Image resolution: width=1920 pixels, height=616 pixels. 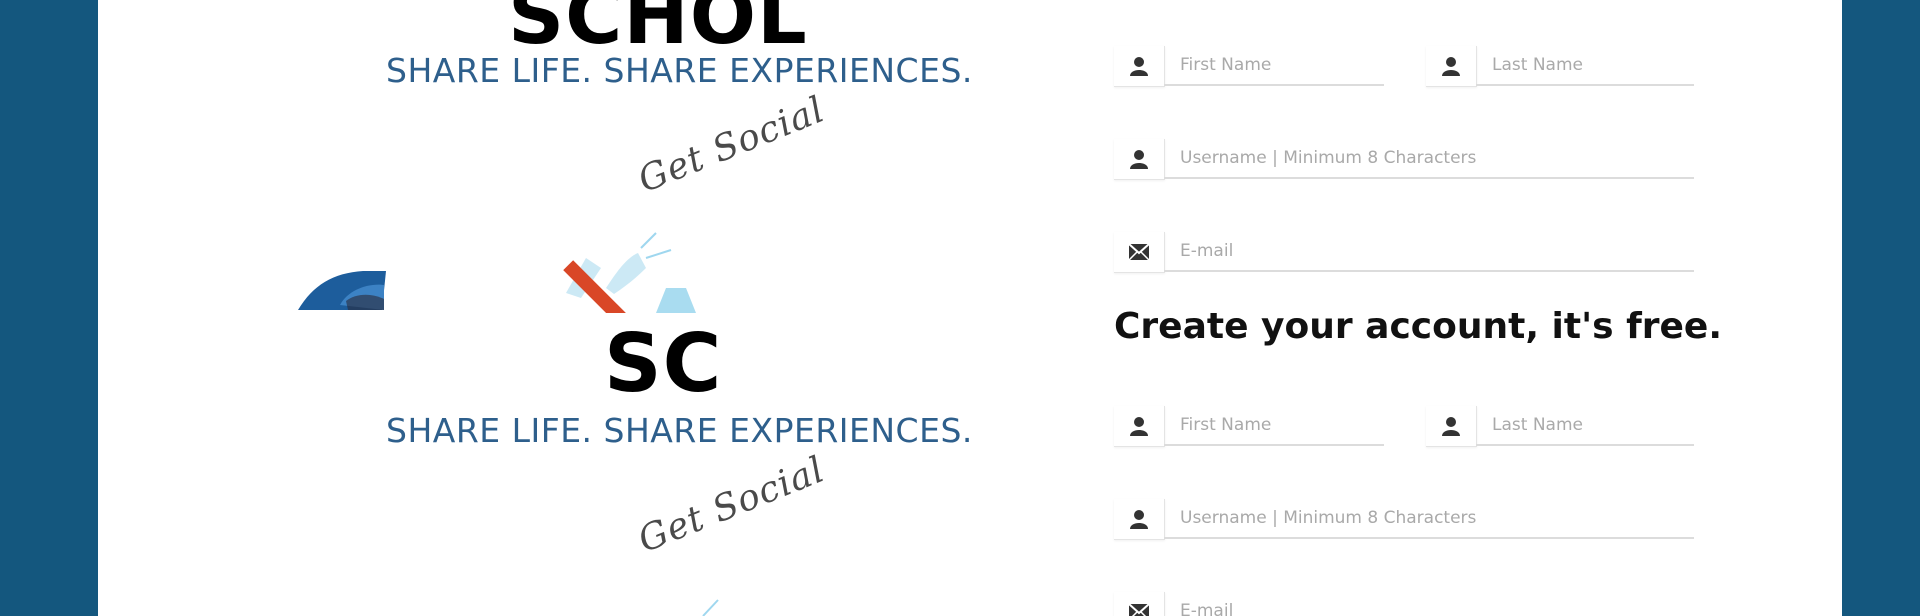 I want to click on pencil-sparkle-graphic, so click(x=629, y=272).